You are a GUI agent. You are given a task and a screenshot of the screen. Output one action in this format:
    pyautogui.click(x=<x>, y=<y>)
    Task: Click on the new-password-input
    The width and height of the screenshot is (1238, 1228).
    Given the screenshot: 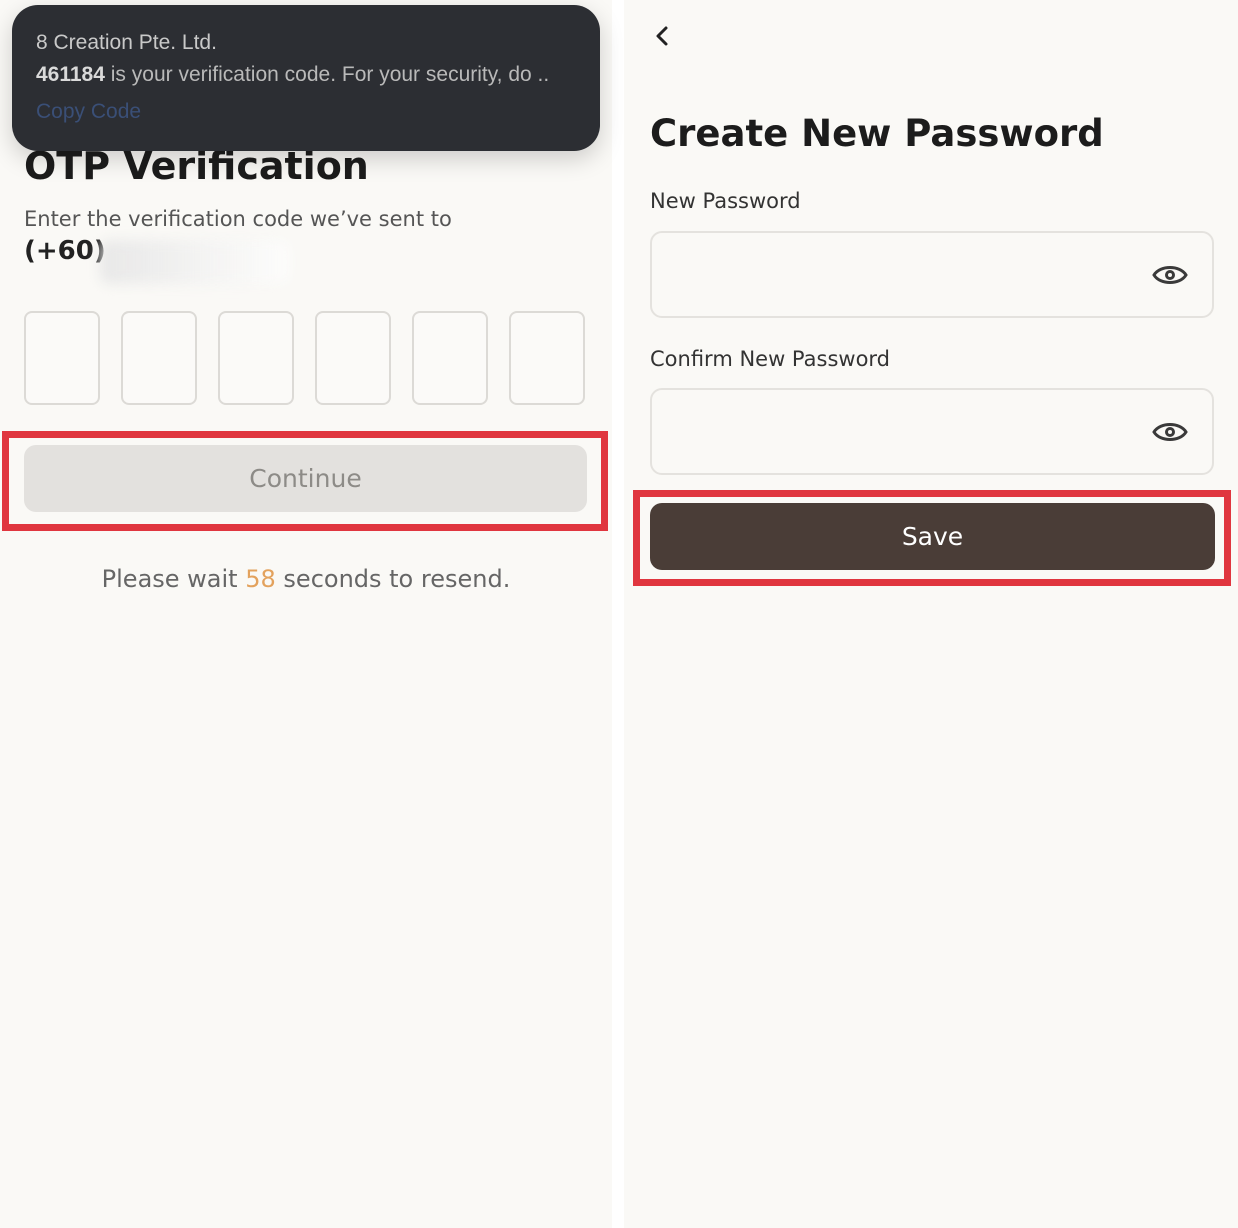 What is the action you would take?
    pyautogui.click(x=910, y=275)
    